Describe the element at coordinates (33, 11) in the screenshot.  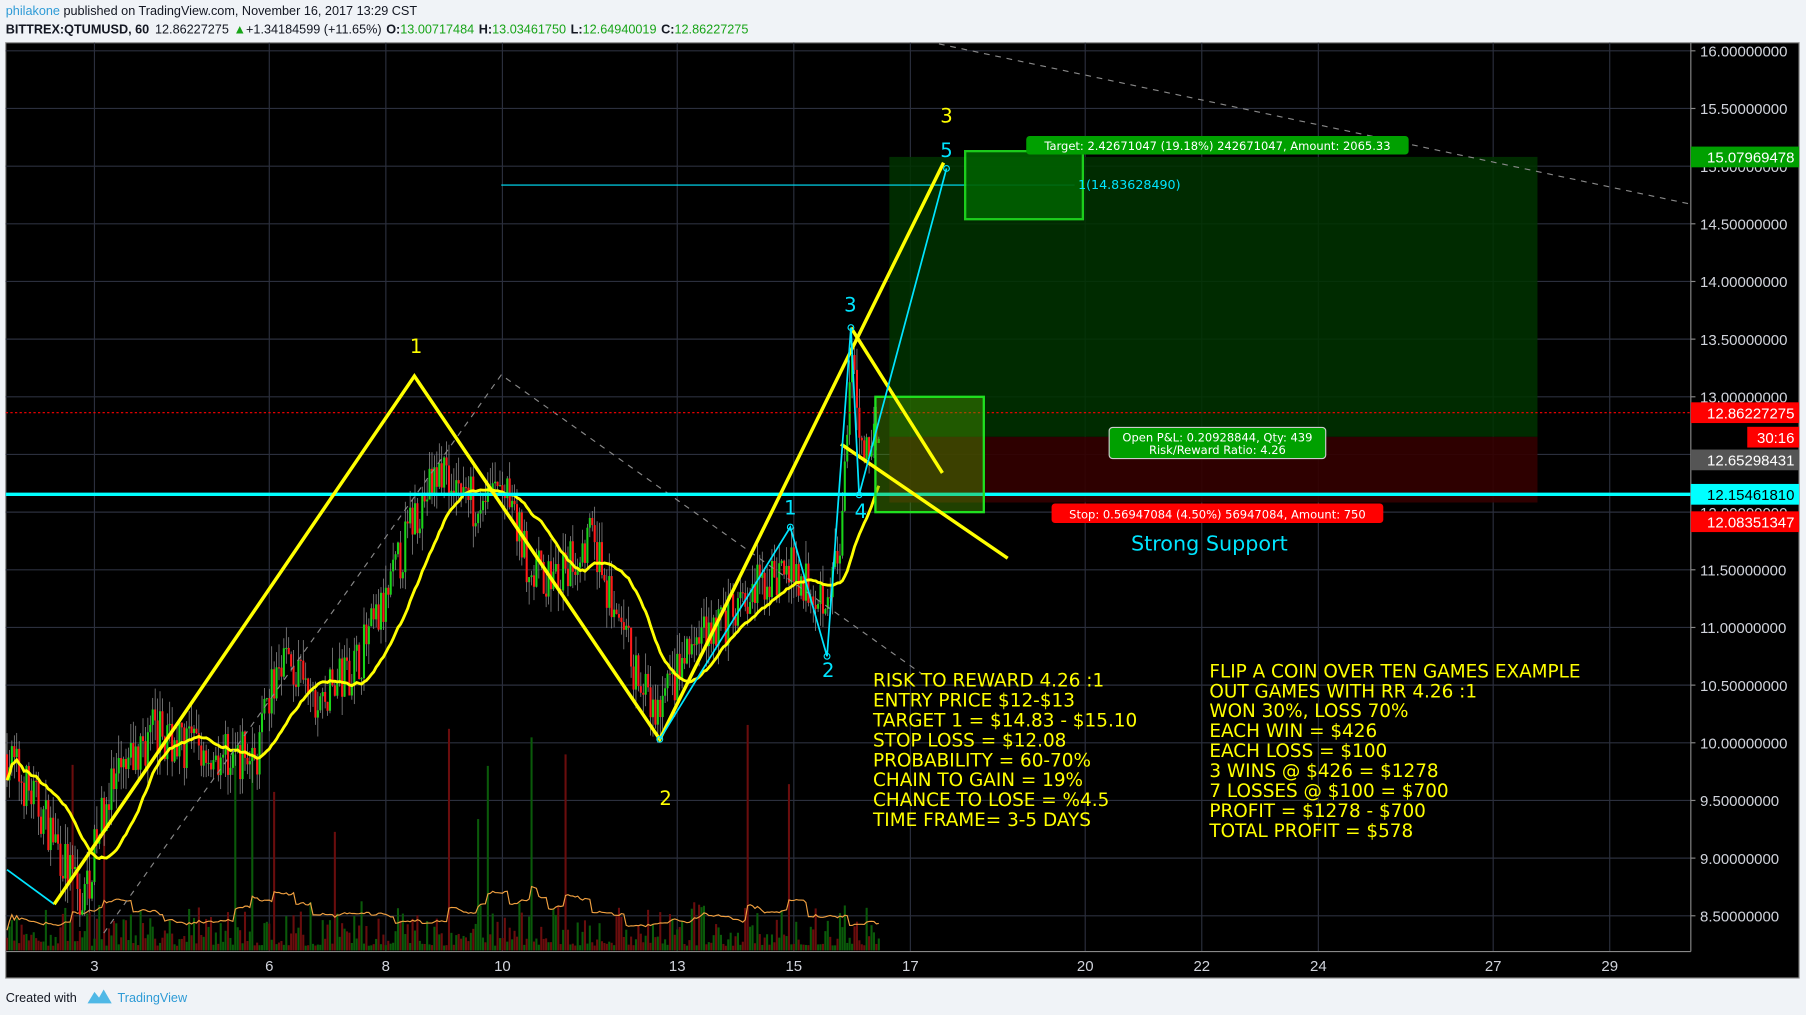
I see `author-link: philakone` at that location.